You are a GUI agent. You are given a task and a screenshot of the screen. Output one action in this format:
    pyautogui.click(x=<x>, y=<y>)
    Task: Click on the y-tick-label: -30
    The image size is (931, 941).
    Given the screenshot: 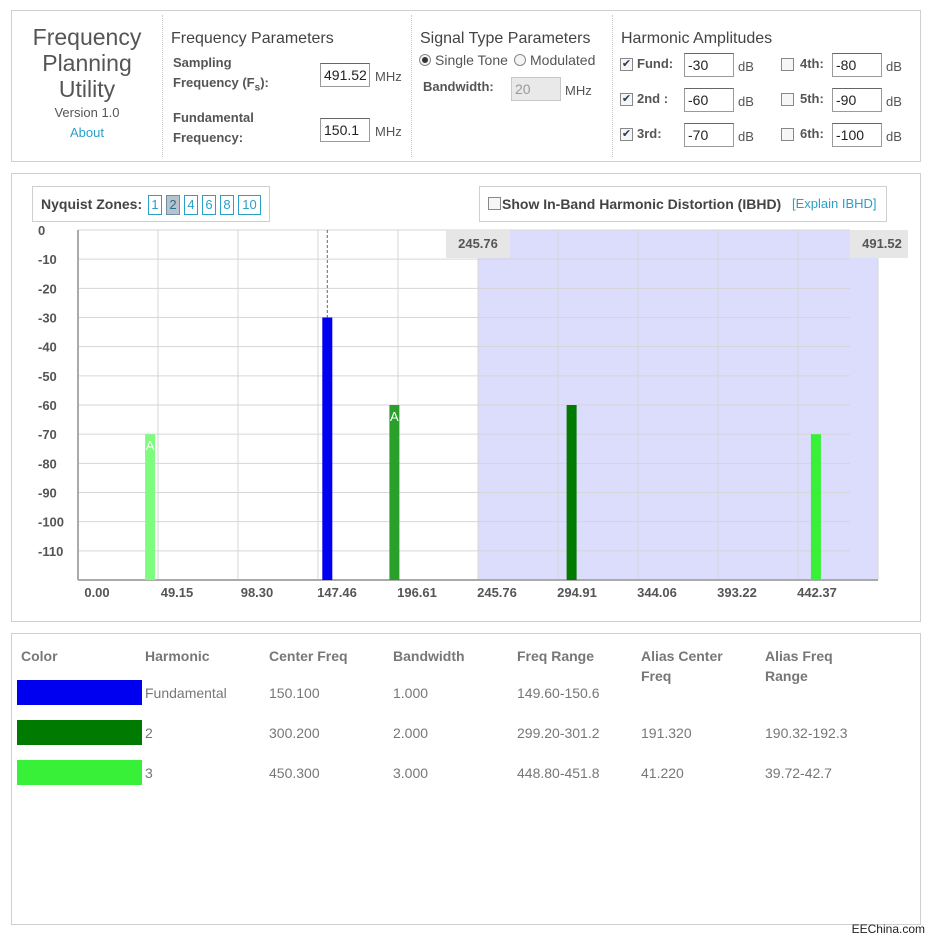 What is the action you would take?
    pyautogui.click(x=47, y=318)
    